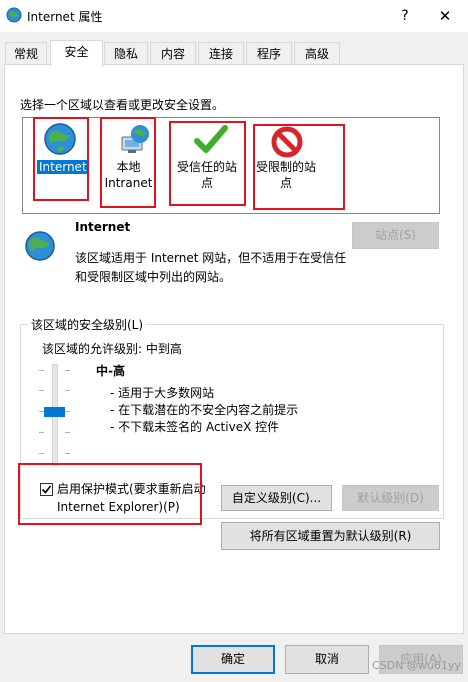 The image size is (468, 682). I want to click on tab-connections: 连接, so click(221, 53).